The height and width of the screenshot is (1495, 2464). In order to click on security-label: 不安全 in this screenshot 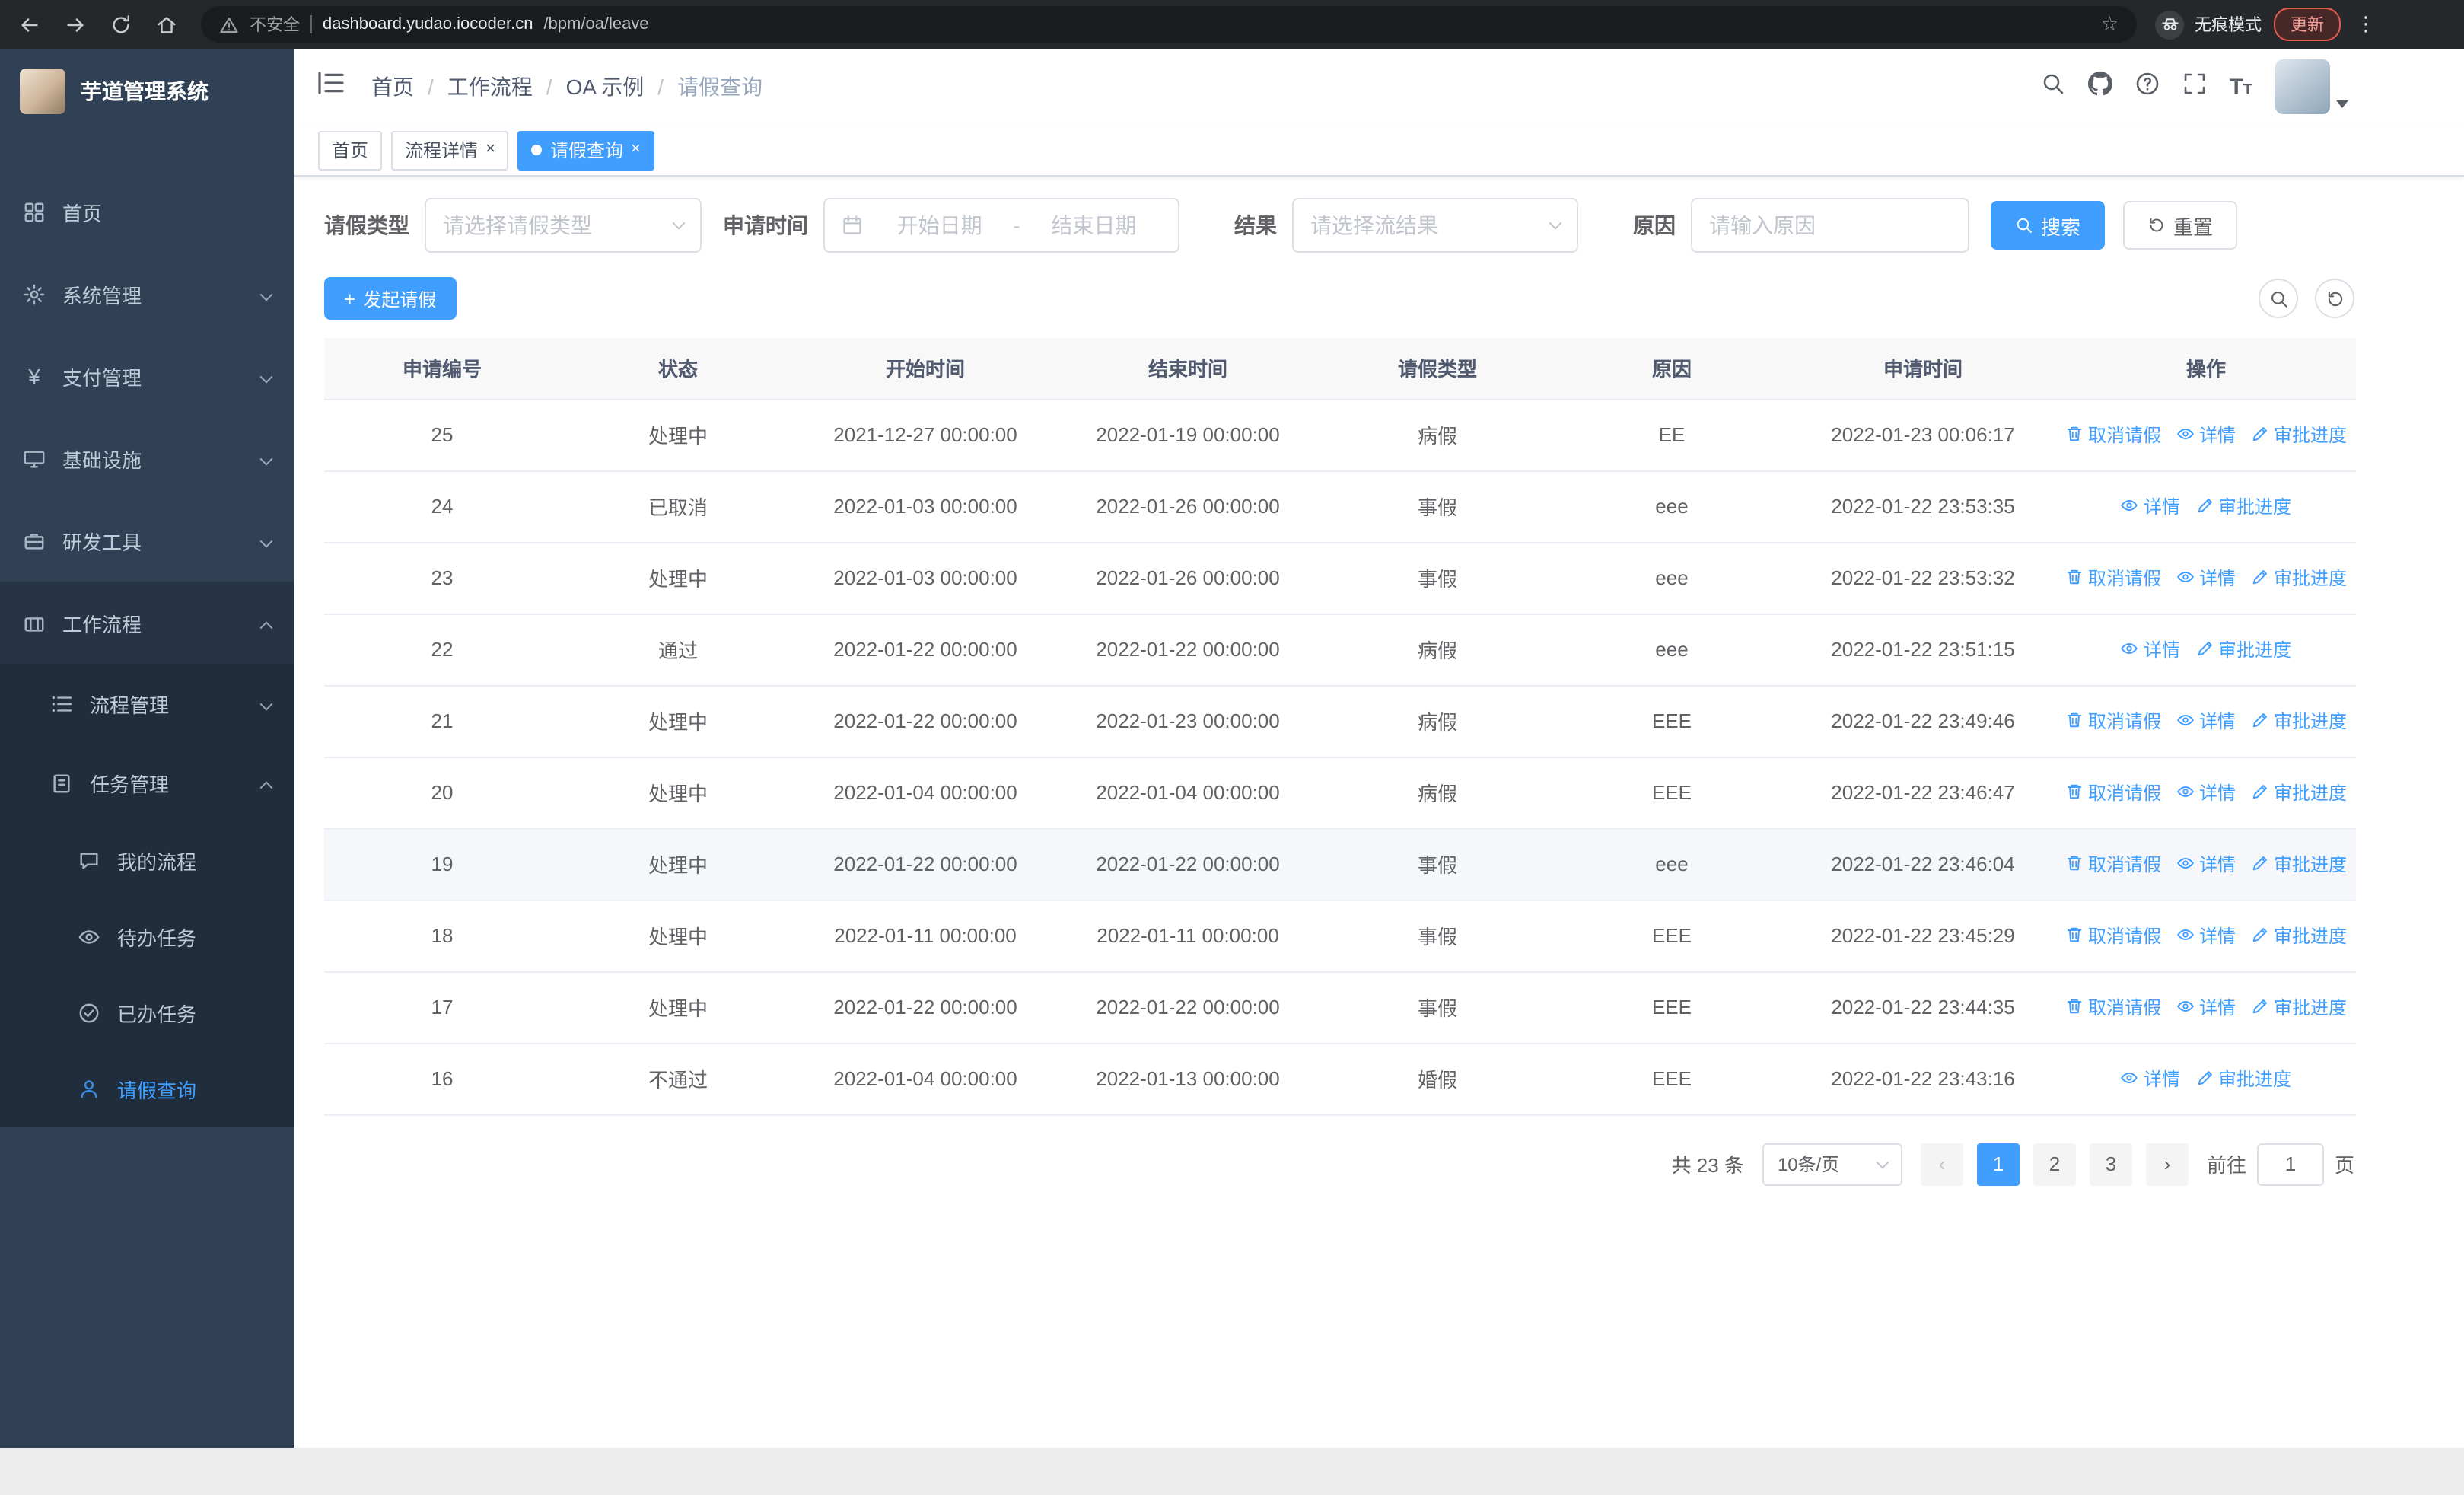, I will do `click(275, 25)`.